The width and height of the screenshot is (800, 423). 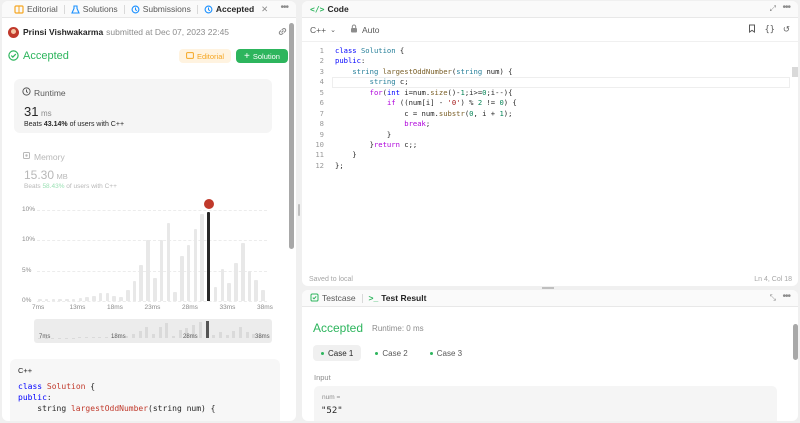 What do you see at coordinates (545, 403) in the screenshot?
I see `input-box: num = "52"` at bounding box center [545, 403].